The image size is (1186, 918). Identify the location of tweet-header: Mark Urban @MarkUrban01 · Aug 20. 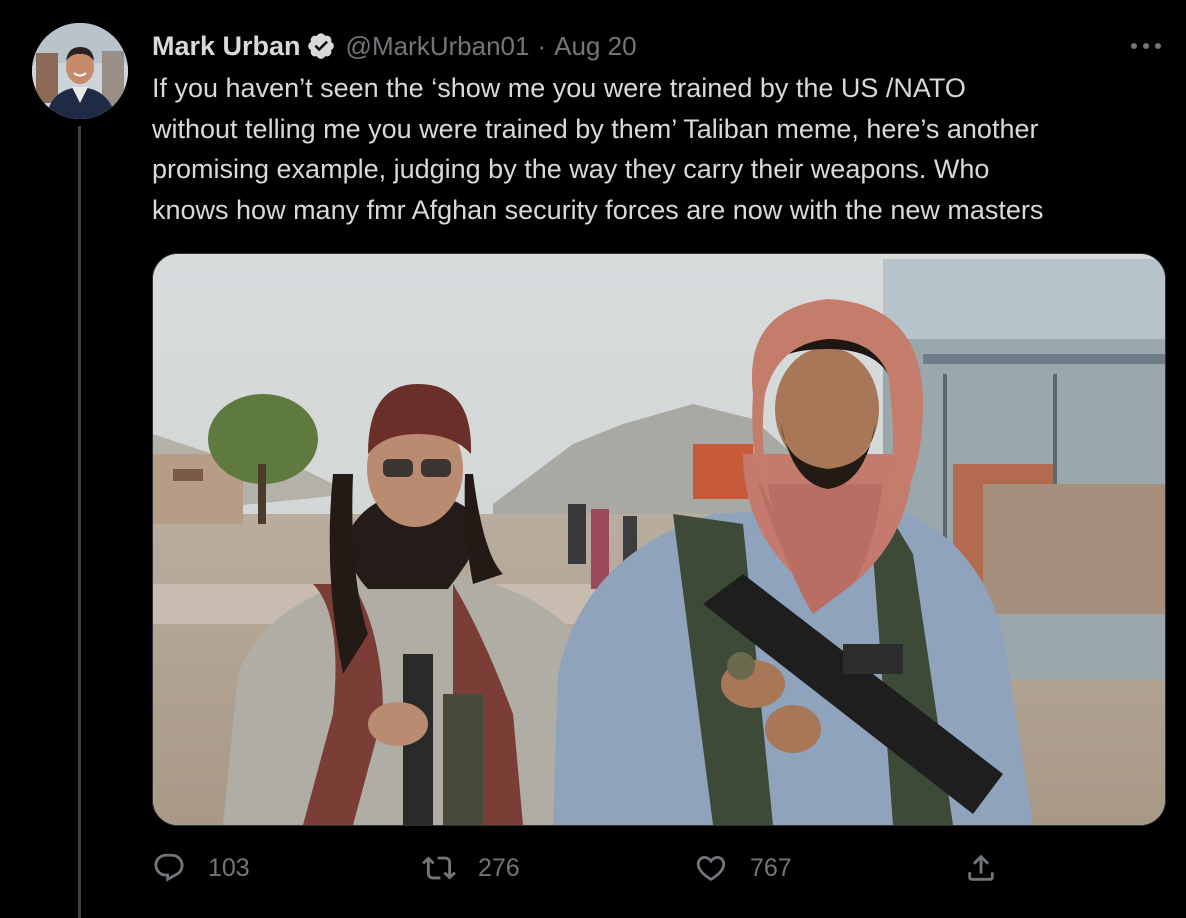
(394, 46).